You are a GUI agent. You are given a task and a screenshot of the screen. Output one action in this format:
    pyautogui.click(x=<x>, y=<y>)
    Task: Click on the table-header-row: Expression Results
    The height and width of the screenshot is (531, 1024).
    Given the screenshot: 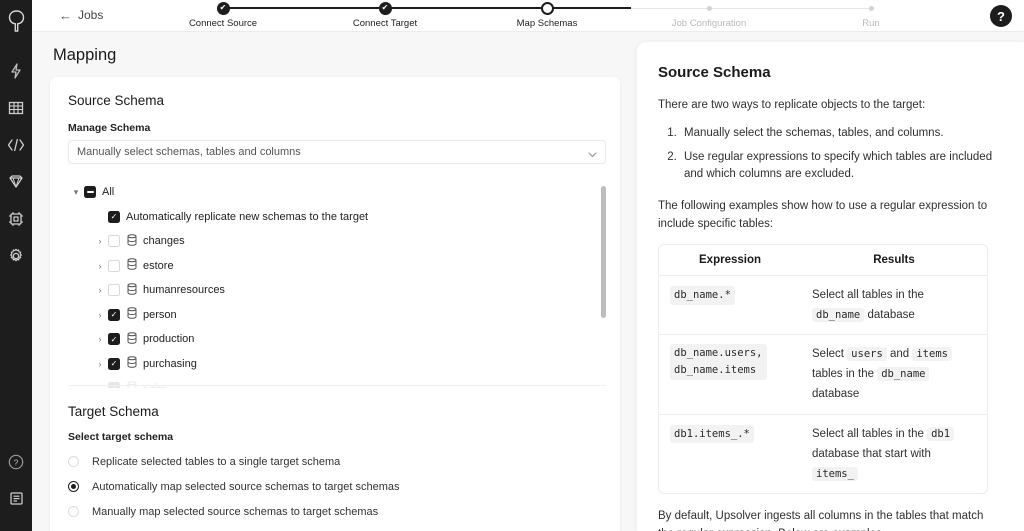 What is the action you would take?
    pyautogui.click(x=823, y=260)
    